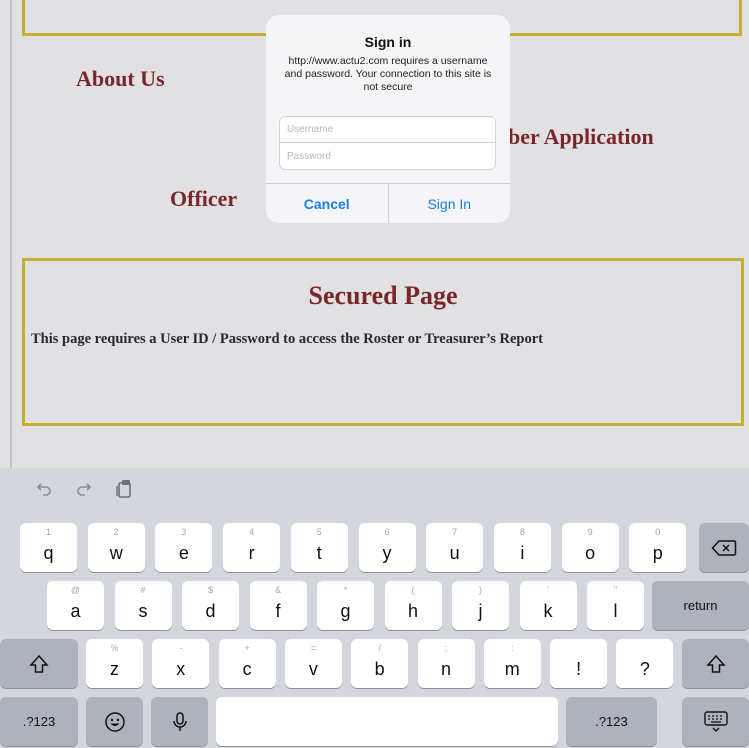  I want to click on keyboard-dismiss-icon, so click(715, 721).